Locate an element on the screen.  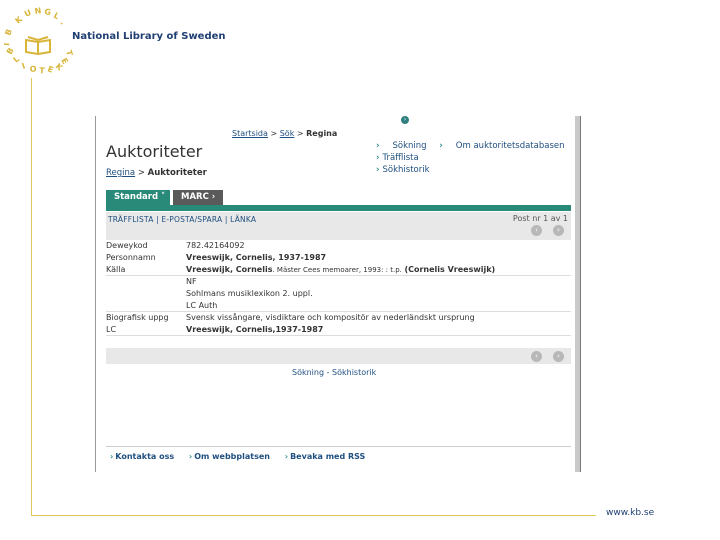
bottom-toolbar: ‹ › is located at coordinates (338, 356).